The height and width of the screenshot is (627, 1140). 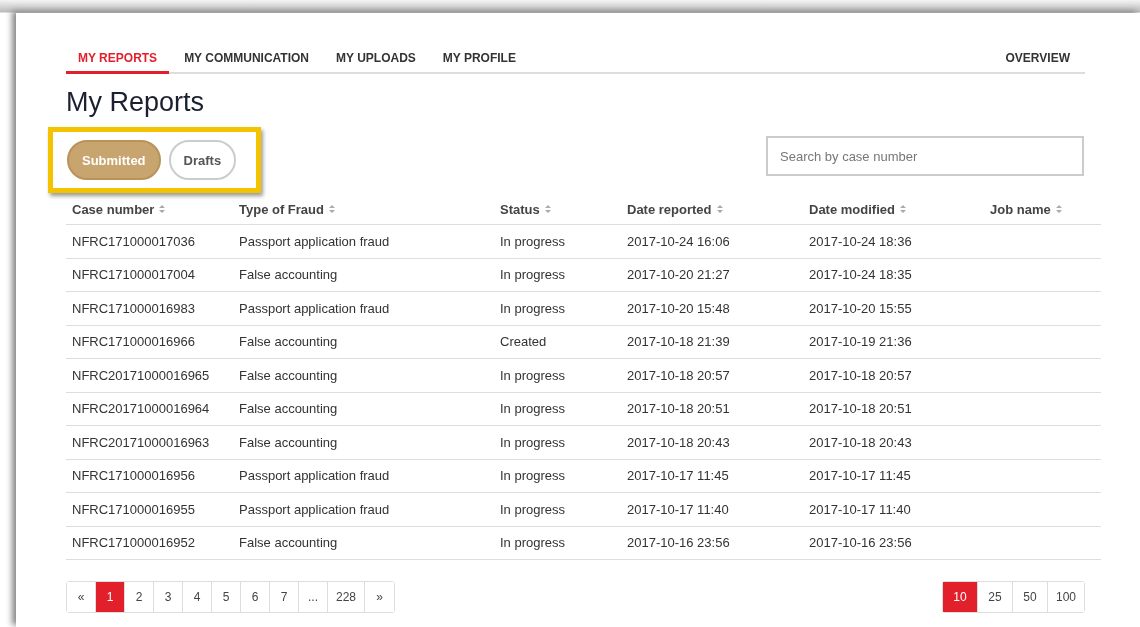 What do you see at coordinates (523, 342) in the screenshot?
I see `table-cell: Created` at bounding box center [523, 342].